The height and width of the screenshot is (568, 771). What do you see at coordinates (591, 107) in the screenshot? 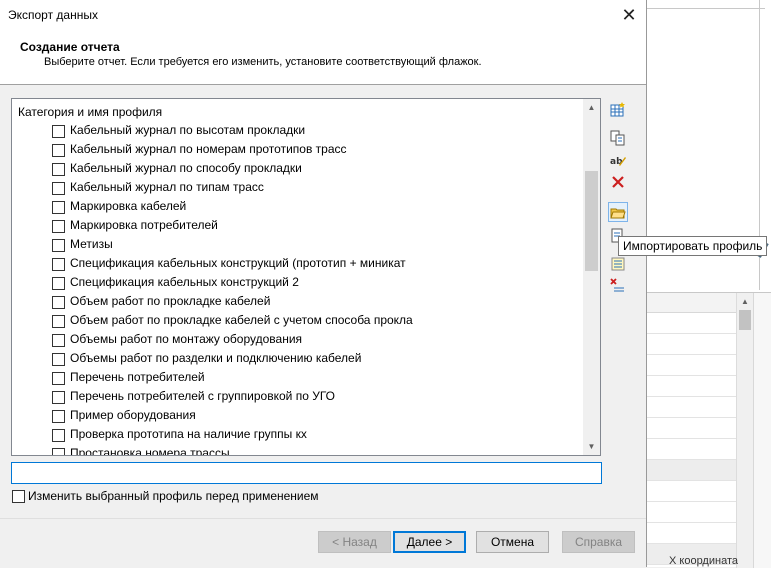
I see `scroll-up-icon: ▲` at bounding box center [591, 107].